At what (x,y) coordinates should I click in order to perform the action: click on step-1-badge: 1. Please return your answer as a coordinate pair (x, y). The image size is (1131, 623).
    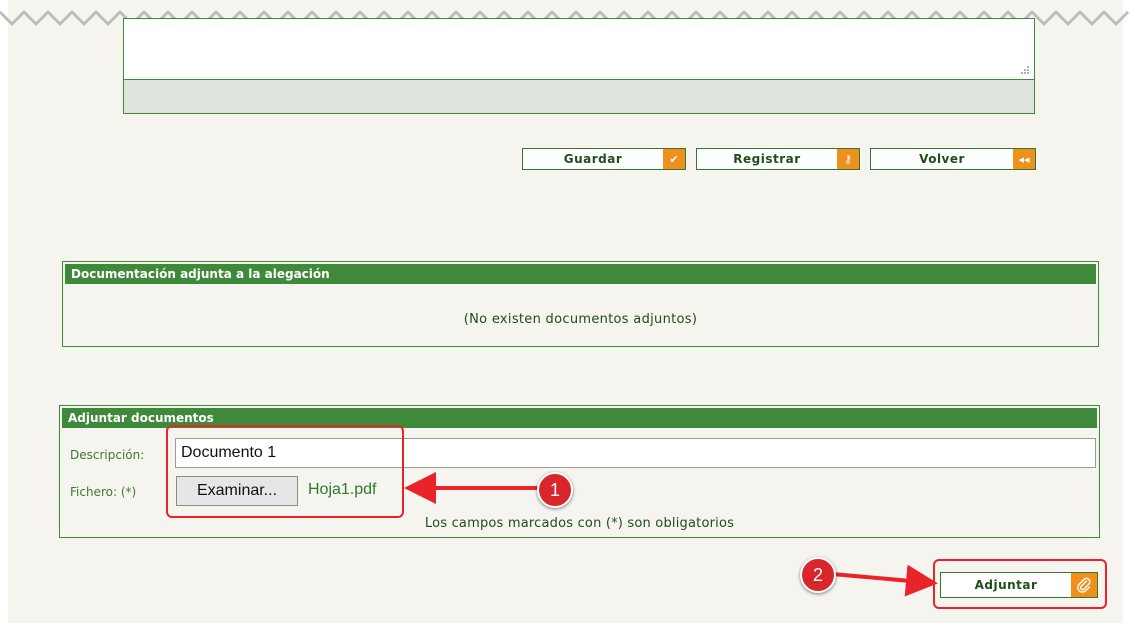
    Looking at the image, I should click on (555, 490).